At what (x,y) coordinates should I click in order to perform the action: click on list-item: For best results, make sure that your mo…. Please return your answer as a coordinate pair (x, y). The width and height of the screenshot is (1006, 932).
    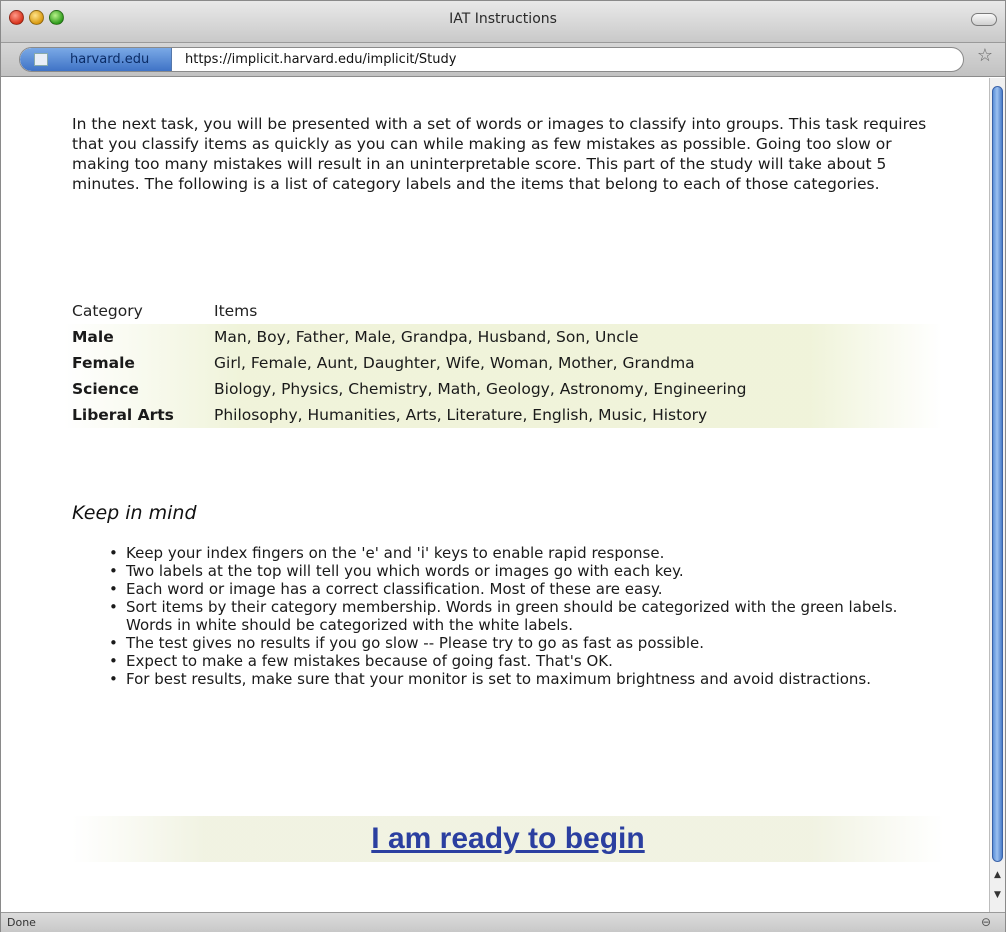
    Looking at the image, I should click on (512, 679).